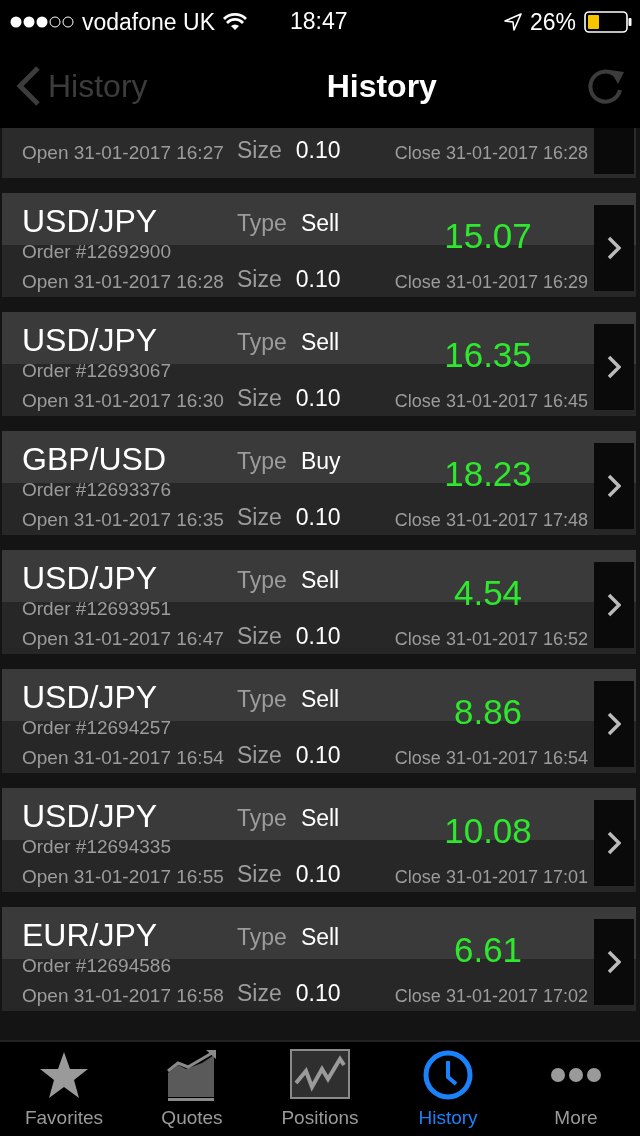 This screenshot has height=1136, width=640. Describe the element at coordinates (97, 490) in the screenshot. I see `order-number: Order #12693376` at that location.